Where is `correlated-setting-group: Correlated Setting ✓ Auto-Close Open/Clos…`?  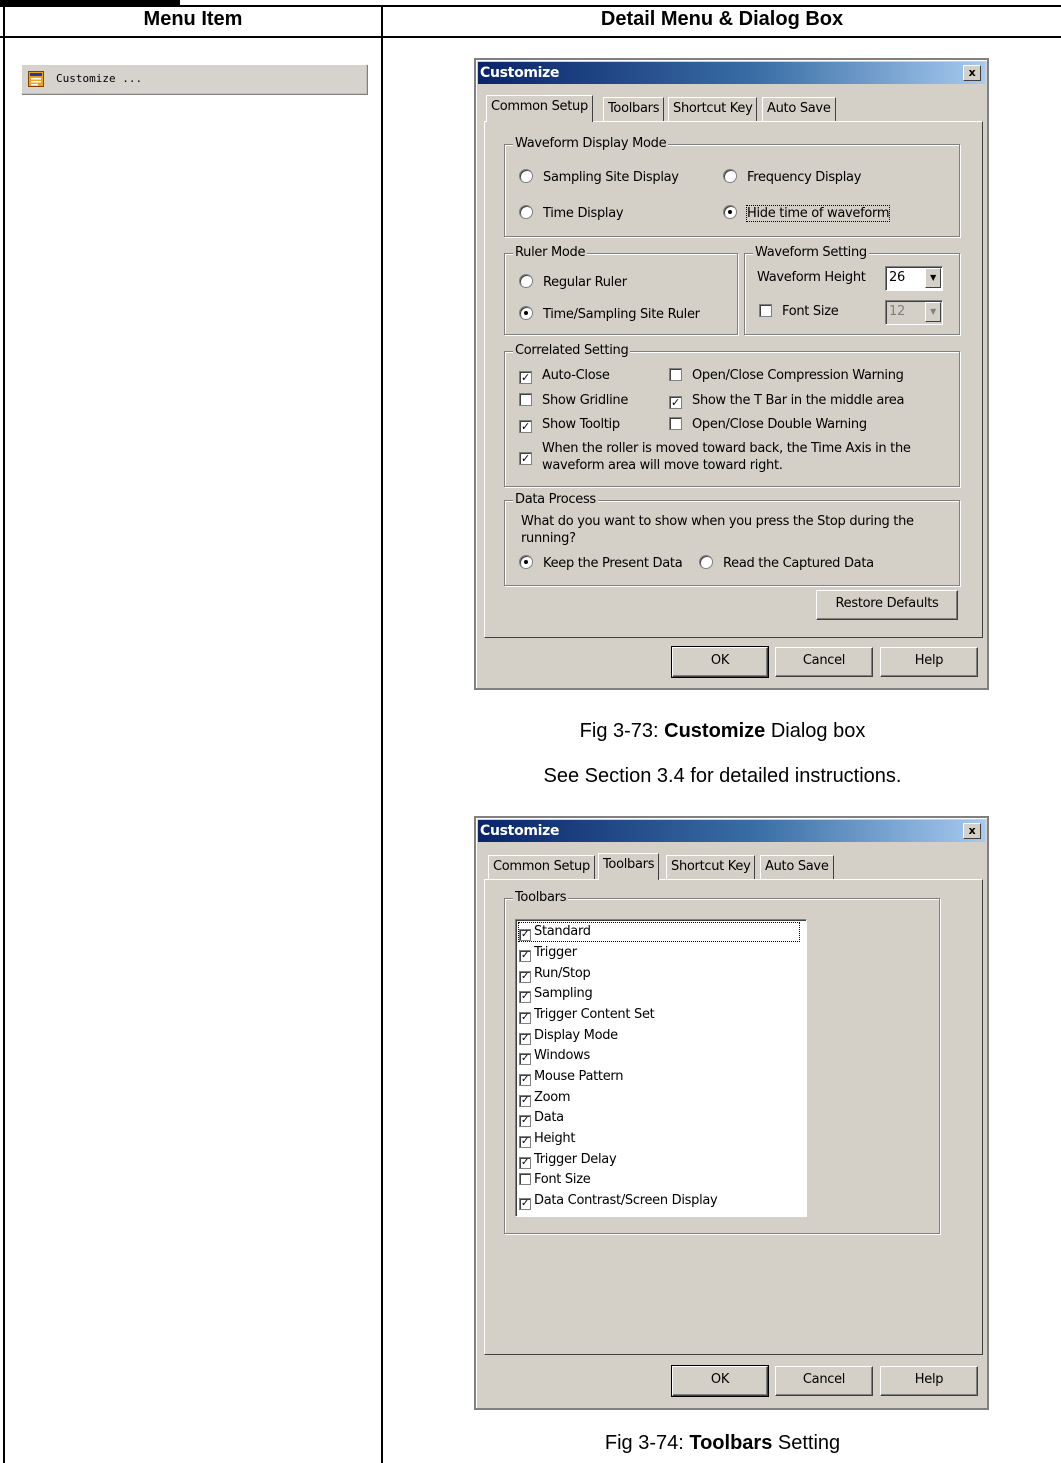 correlated-setting-group: Correlated Setting ✓ Auto-Close Open/Clos… is located at coordinates (732, 415).